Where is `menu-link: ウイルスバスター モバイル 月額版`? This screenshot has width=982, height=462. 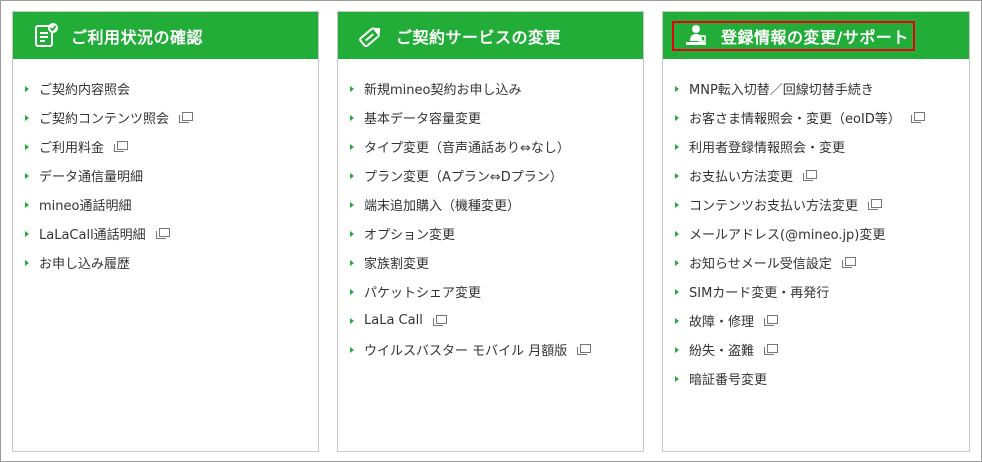
menu-link: ウイルスバスター モバイル 月額版 is located at coordinates (465, 349).